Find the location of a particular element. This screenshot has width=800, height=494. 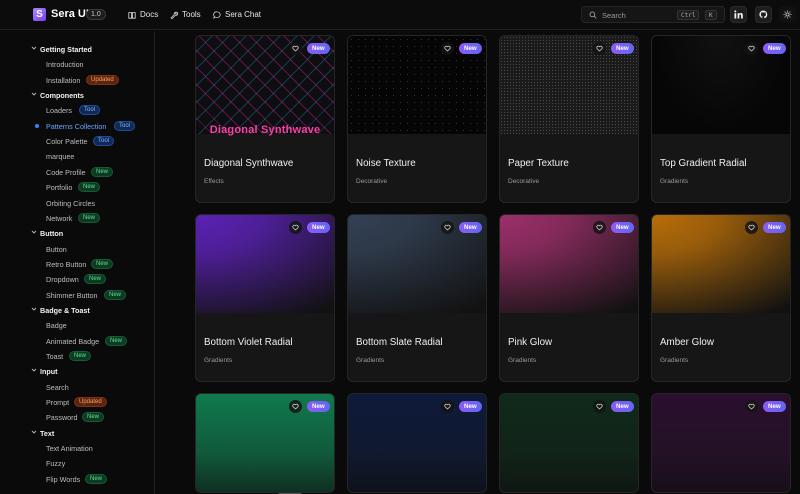

active-indicator is located at coordinates (37, 125).